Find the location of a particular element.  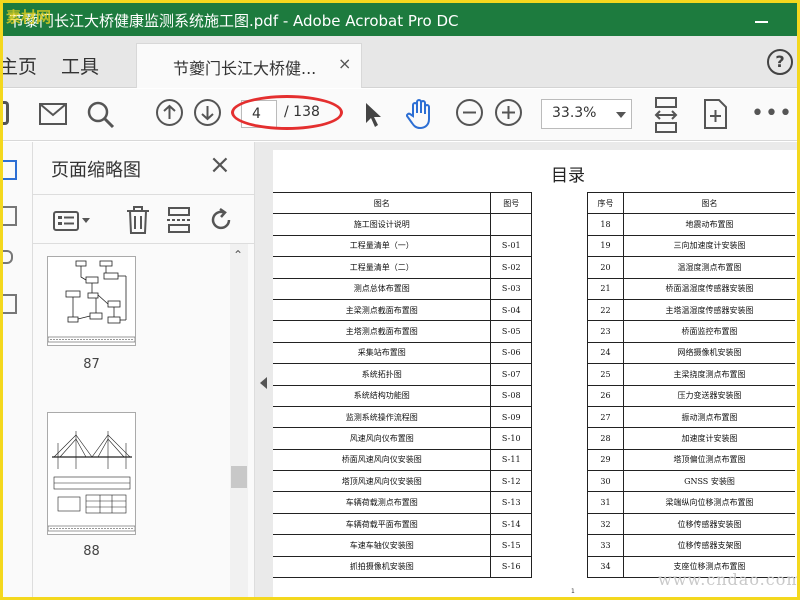

table-cell: 工程量清单（一） is located at coordinates (382, 246).